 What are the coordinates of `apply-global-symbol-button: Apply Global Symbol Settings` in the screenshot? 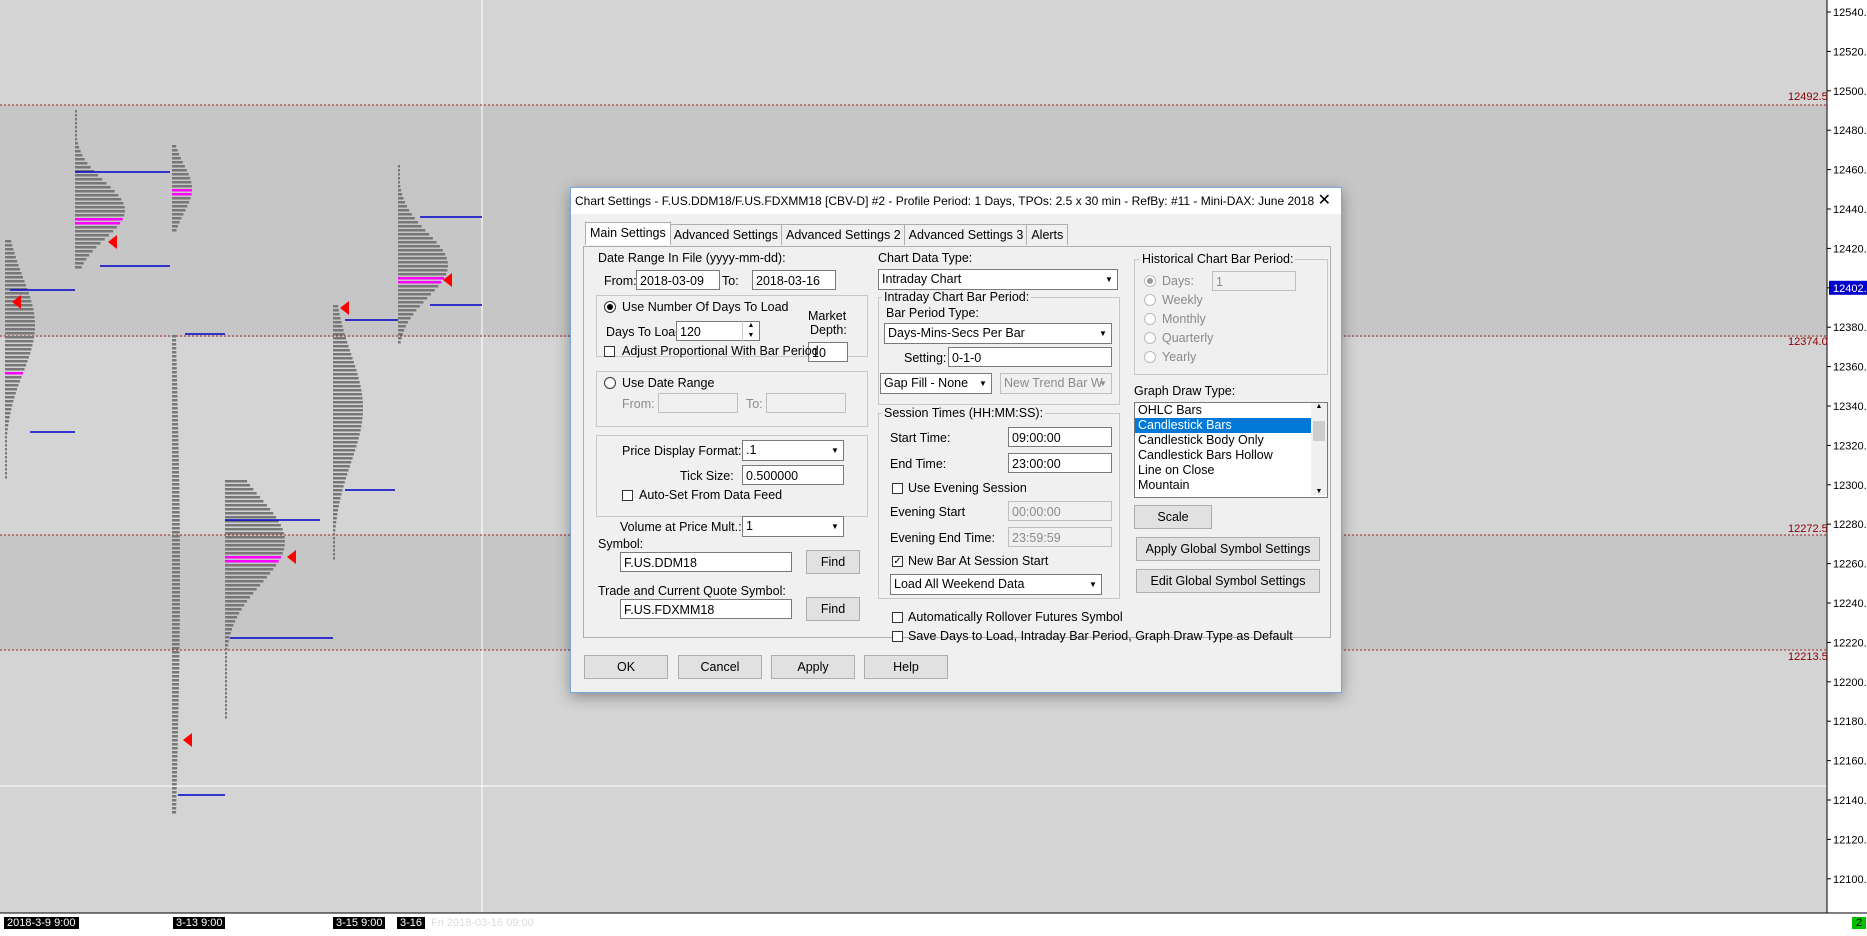 It's located at (1228, 549).